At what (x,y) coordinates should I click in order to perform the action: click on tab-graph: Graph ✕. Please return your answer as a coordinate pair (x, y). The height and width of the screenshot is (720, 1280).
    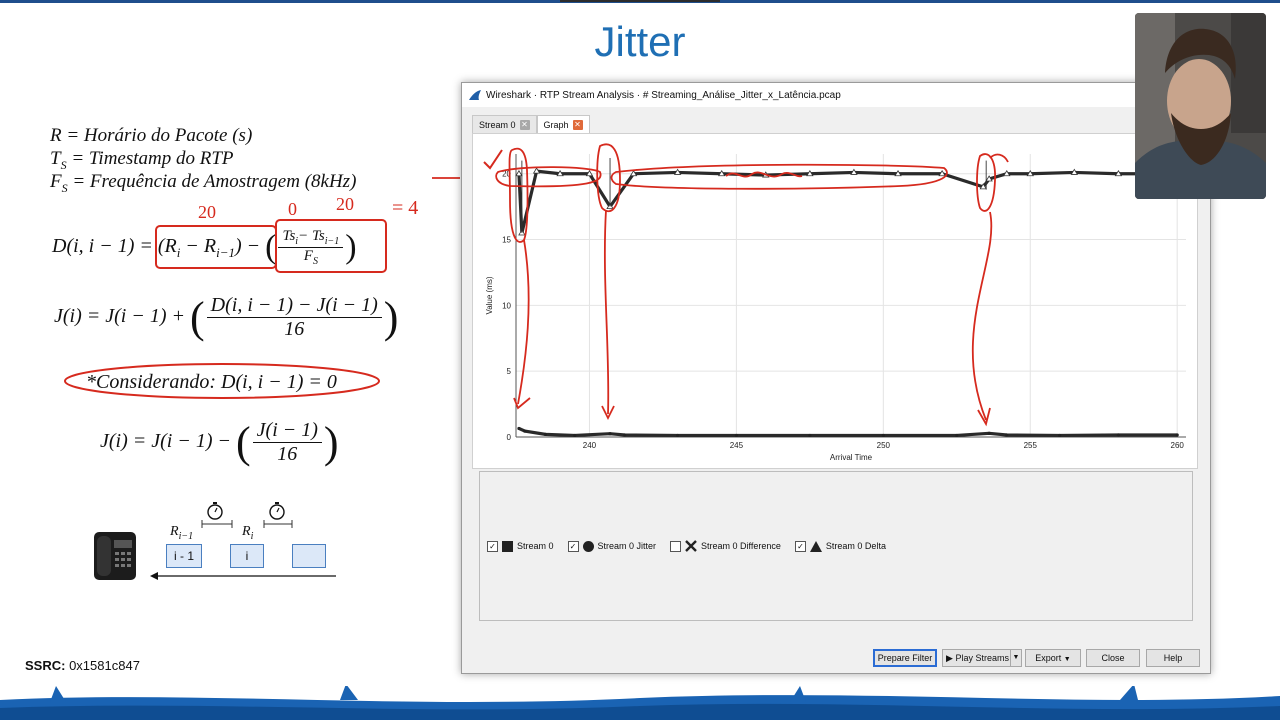
    Looking at the image, I should click on (563, 124).